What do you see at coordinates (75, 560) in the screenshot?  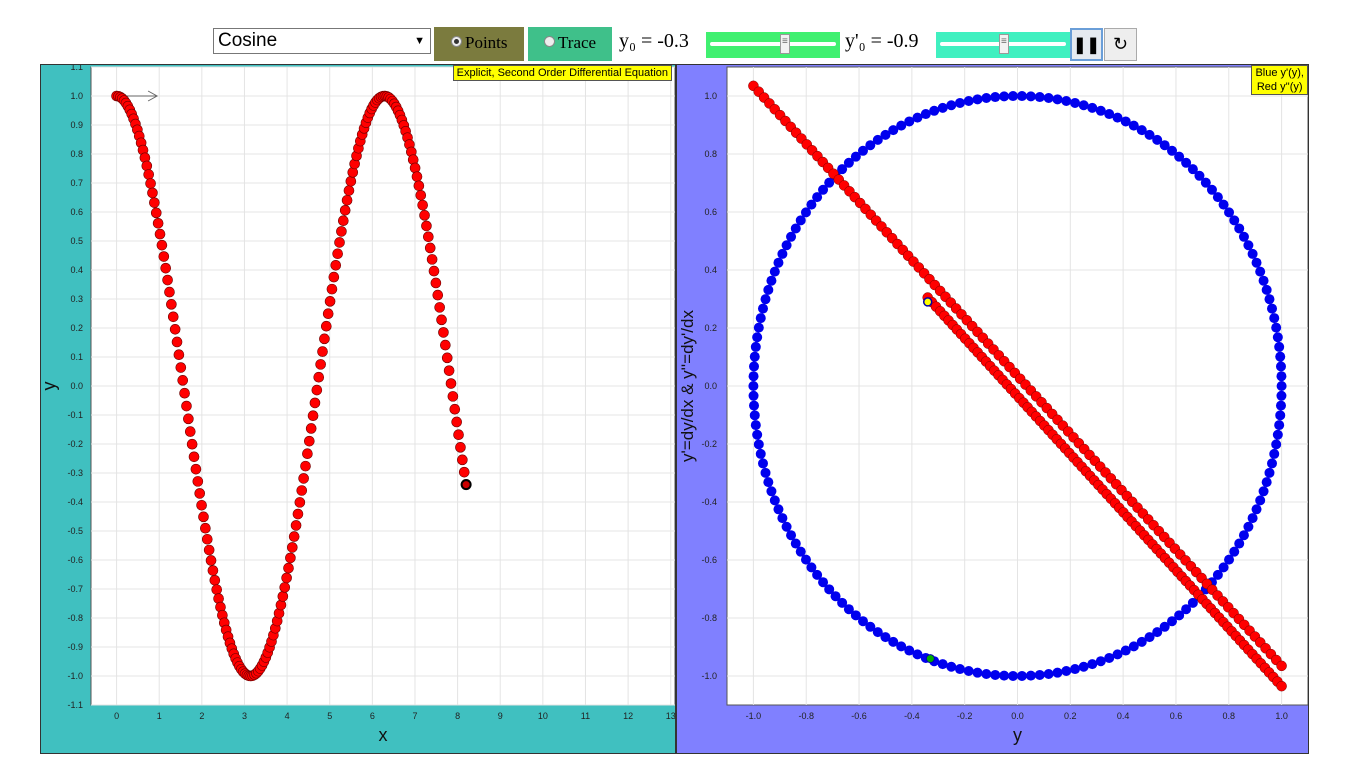 I see `y-tick-label: -0.6` at bounding box center [75, 560].